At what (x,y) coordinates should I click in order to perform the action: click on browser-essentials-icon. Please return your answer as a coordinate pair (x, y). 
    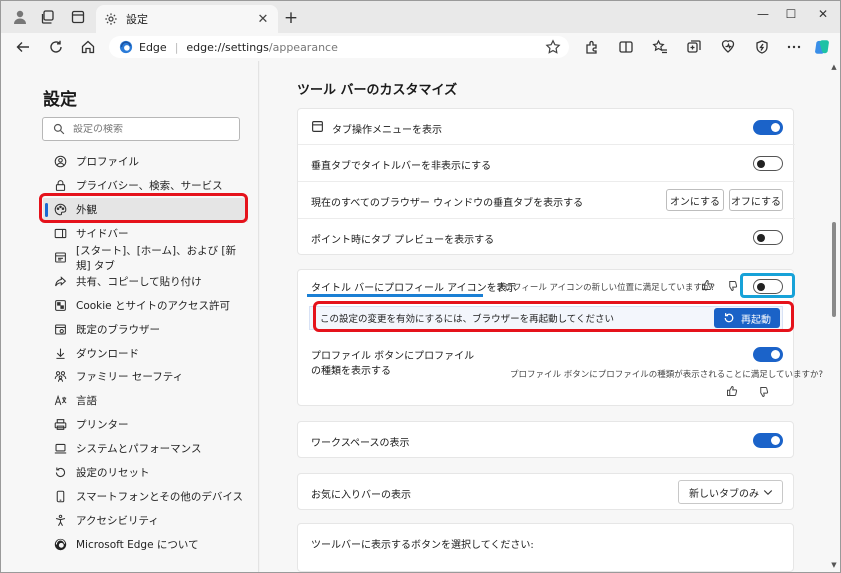
    Looking at the image, I should click on (728, 47).